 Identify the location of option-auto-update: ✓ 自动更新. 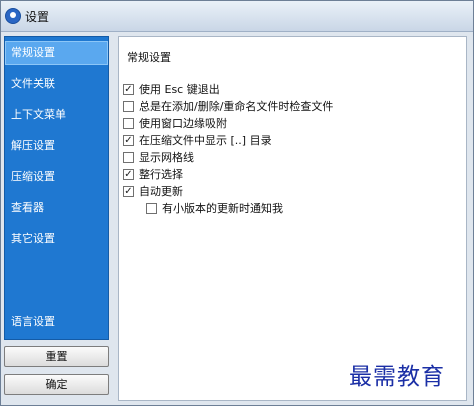
(153, 192).